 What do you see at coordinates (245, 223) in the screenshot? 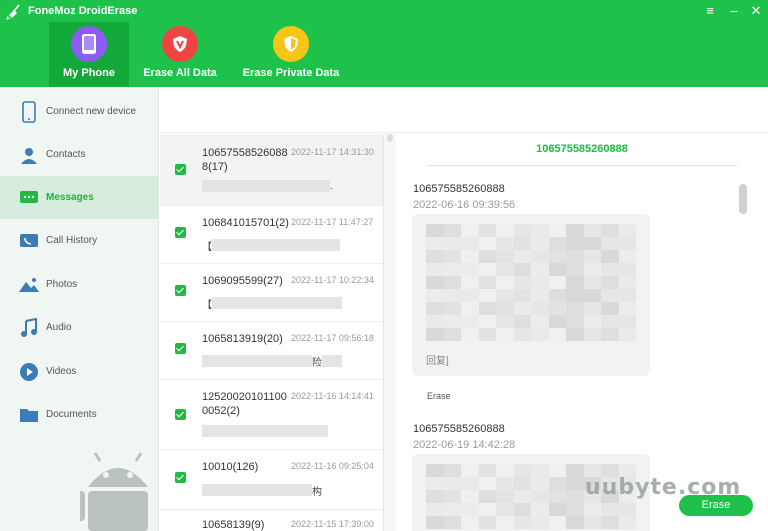
I see `message-sender: 106841015701(2)` at bounding box center [245, 223].